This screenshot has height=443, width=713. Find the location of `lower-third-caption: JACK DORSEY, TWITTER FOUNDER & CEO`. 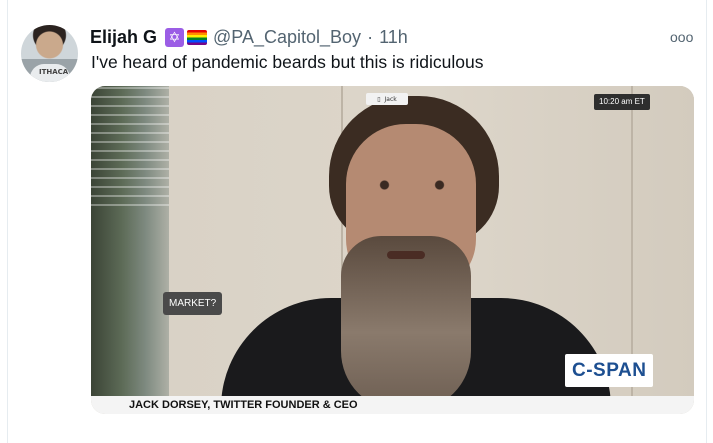

lower-third-caption: JACK DORSEY, TWITTER FOUNDER & CEO is located at coordinates (243, 405).